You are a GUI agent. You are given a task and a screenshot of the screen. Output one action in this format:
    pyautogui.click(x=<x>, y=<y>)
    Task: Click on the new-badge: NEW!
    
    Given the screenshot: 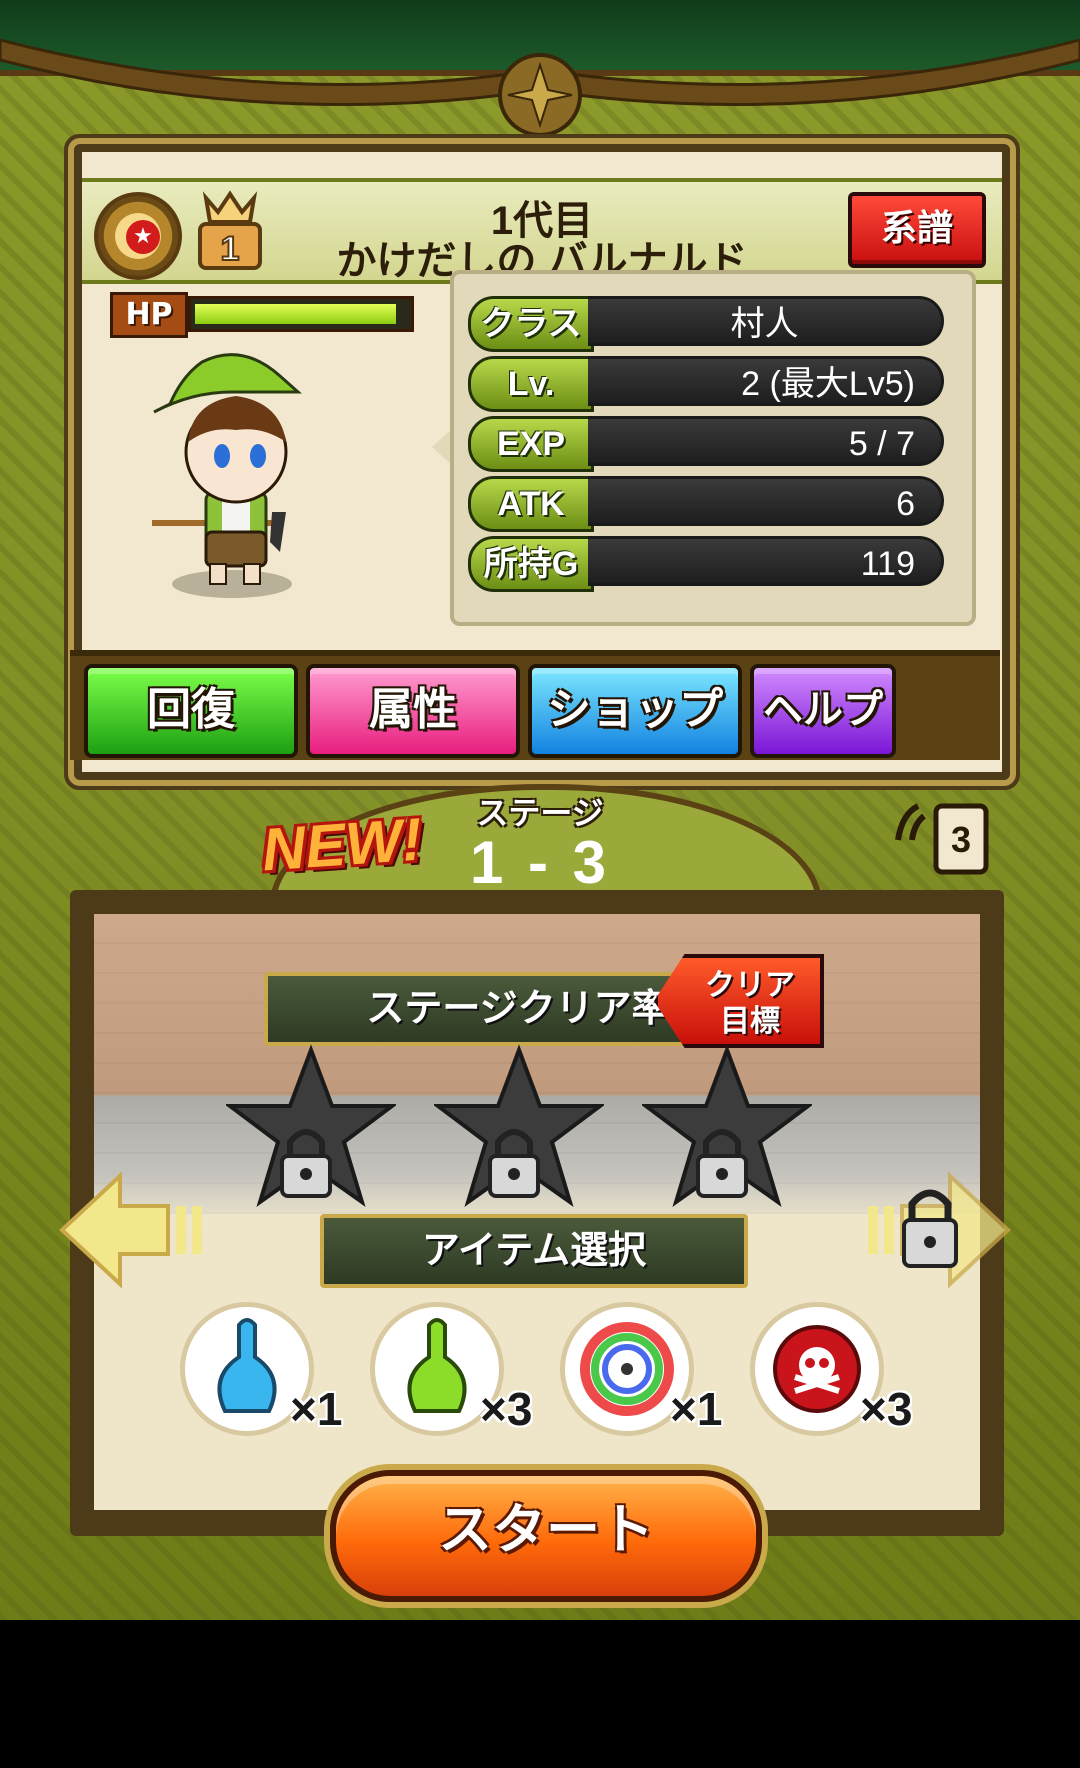 What is the action you would take?
    pyautogui.click(x=342, y=844)
    